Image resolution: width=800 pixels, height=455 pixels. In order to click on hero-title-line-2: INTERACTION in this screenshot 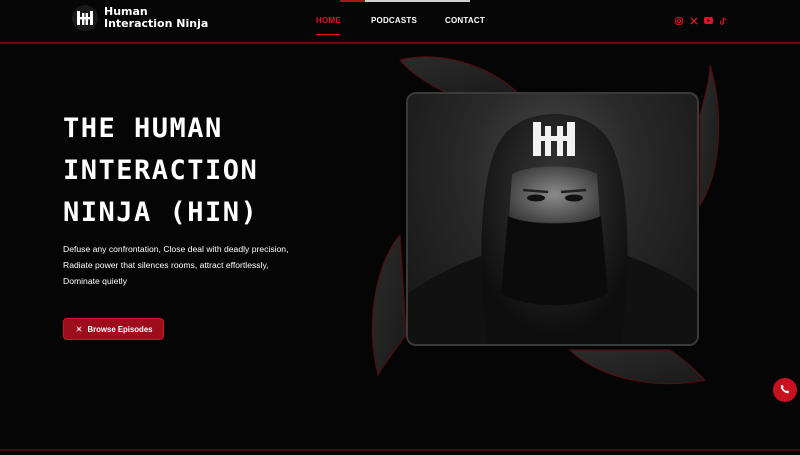, I will do `click(161, 170)`.